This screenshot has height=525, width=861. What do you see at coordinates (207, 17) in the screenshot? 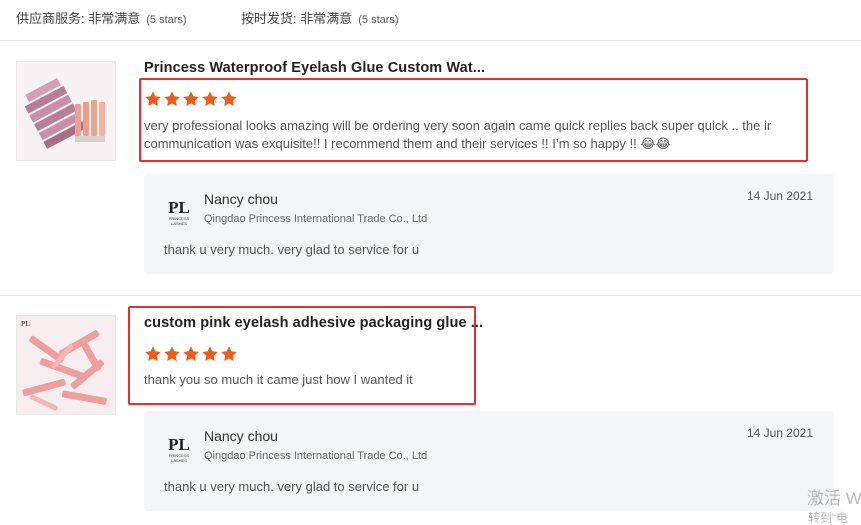
I see `rating-summary: 供应商服务: 非常满意 (5 stars) 按时发货: 非常满意 (5 stars)` at bounding box center [207, 17].